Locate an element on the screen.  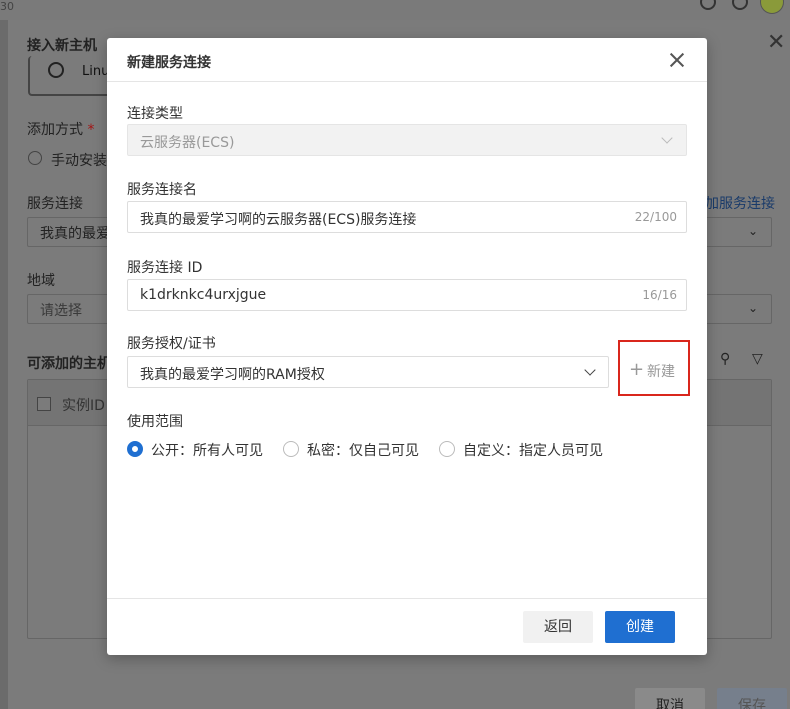
search-icon: ⚲ is located at coordinates (725, 359).